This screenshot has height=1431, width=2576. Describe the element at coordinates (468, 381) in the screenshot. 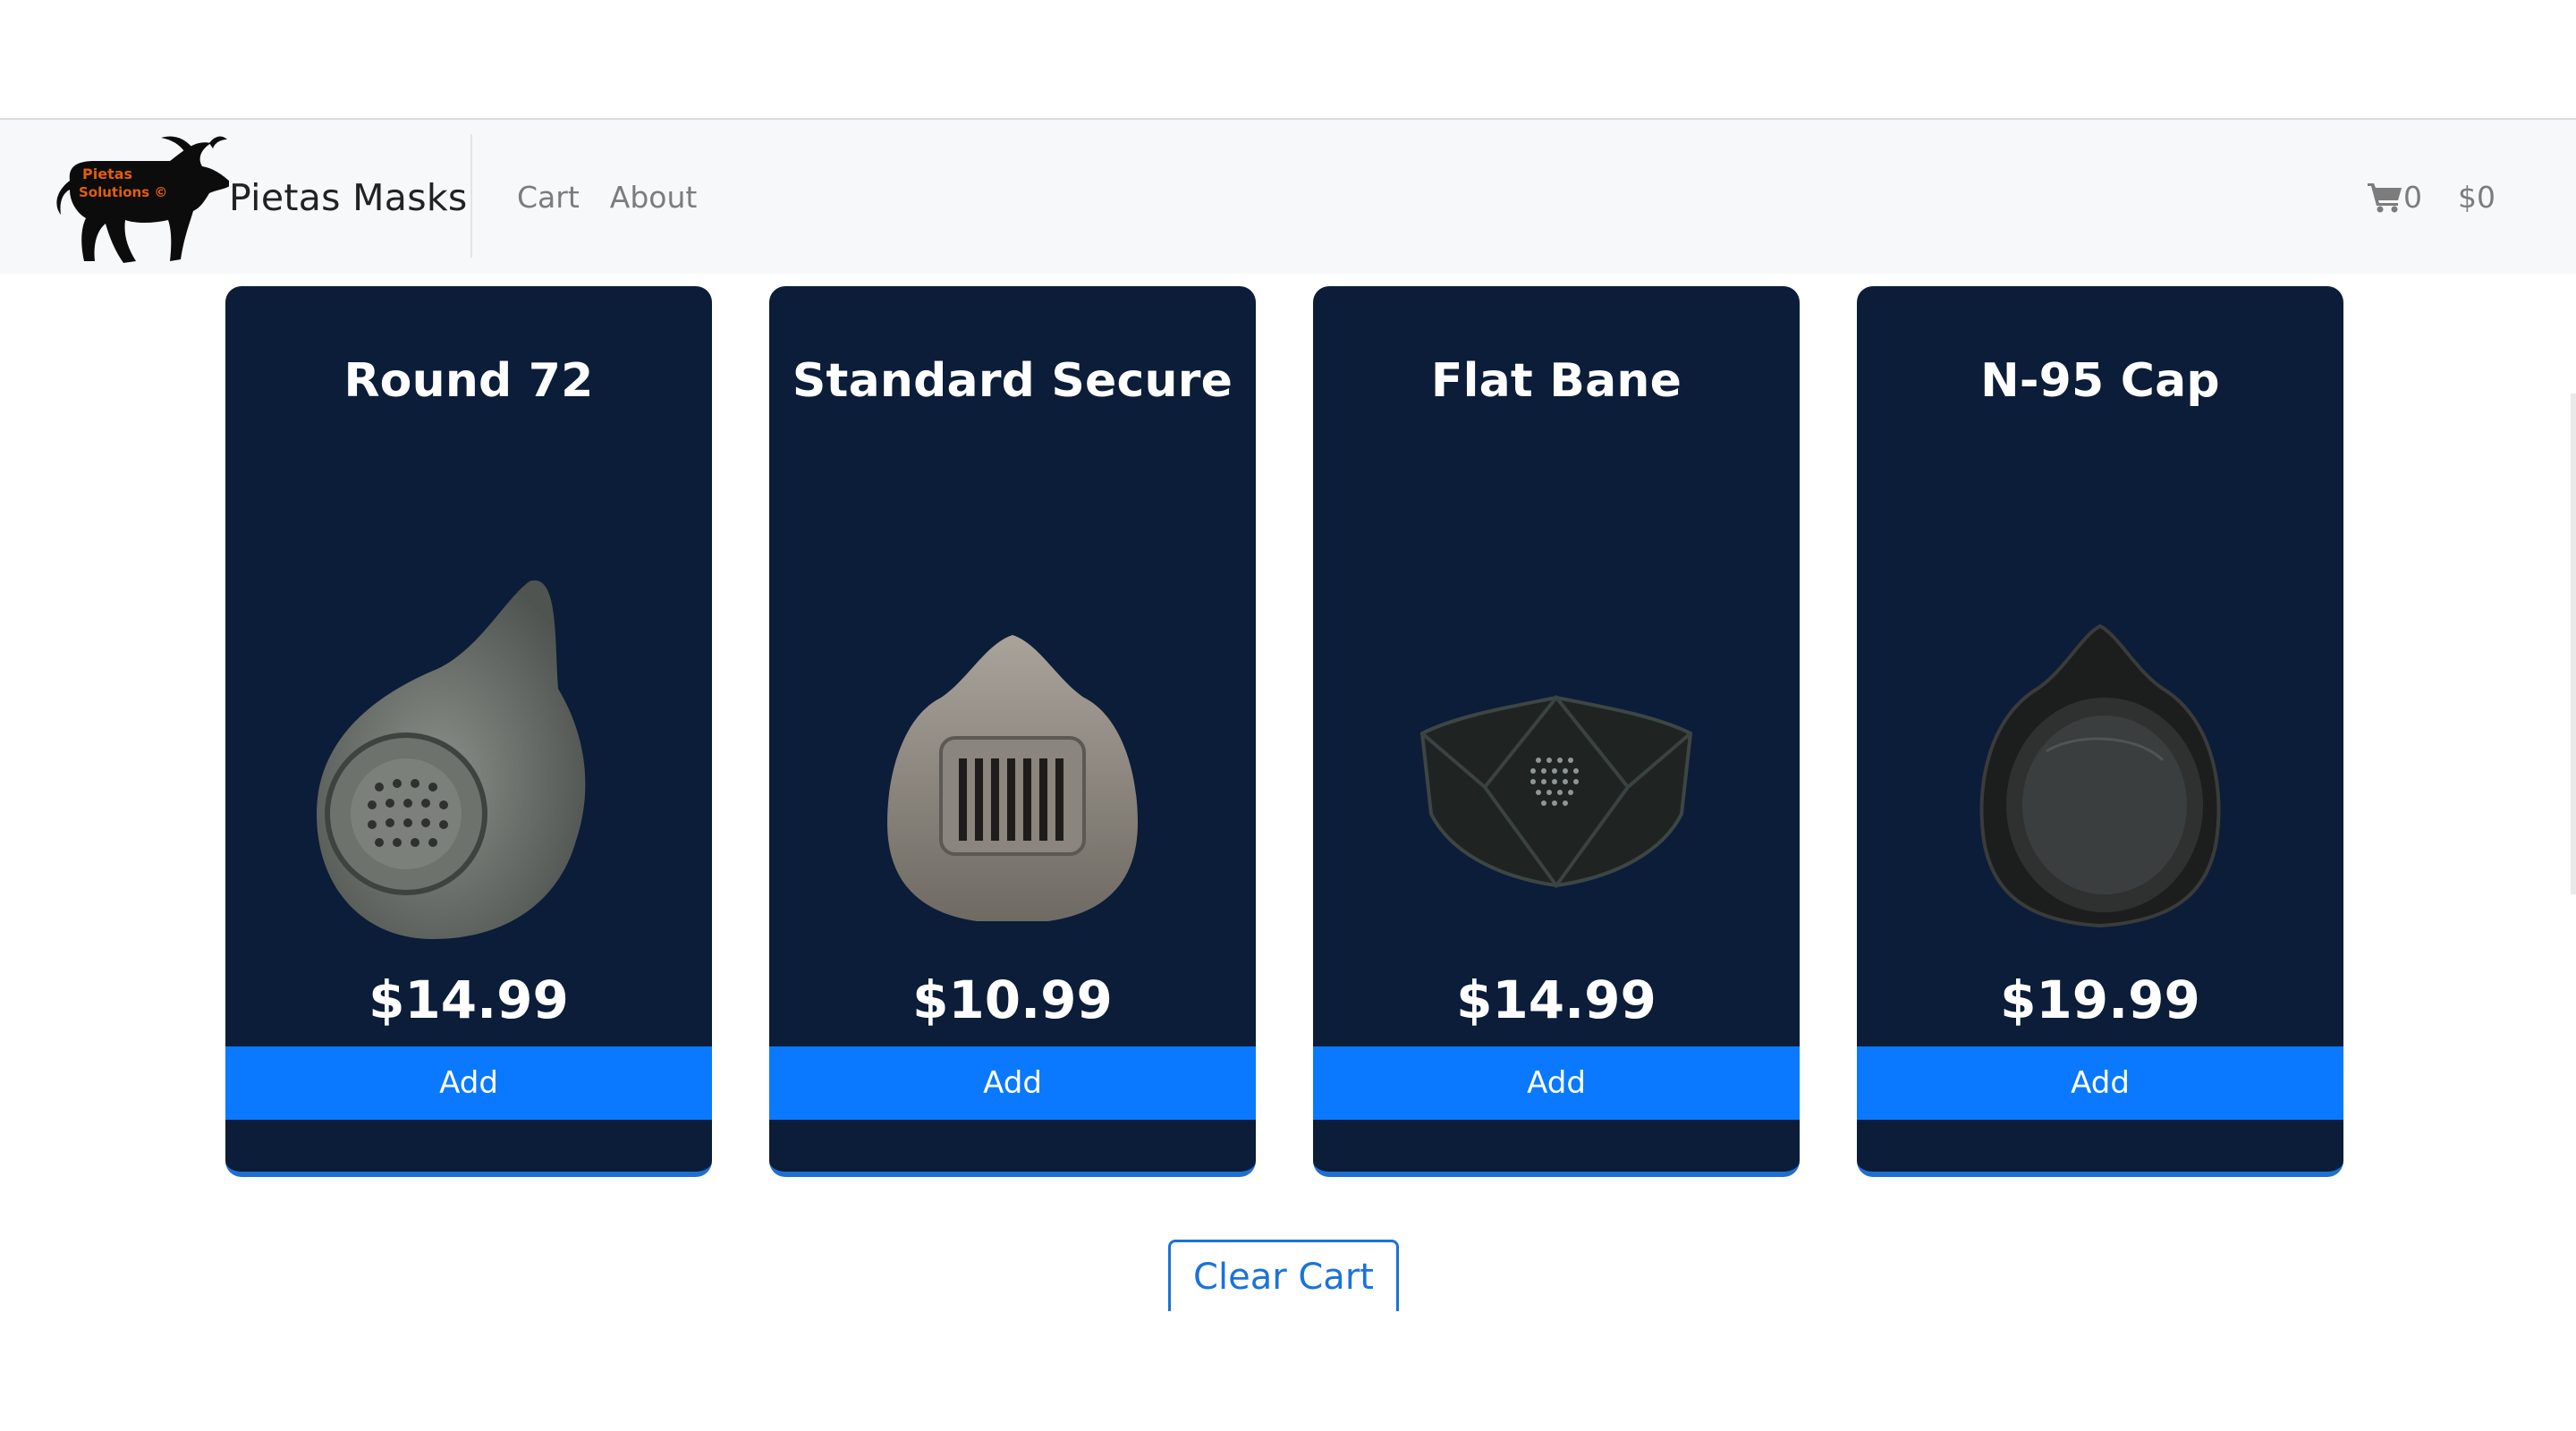

I see `product-title: Round 72` at that location.